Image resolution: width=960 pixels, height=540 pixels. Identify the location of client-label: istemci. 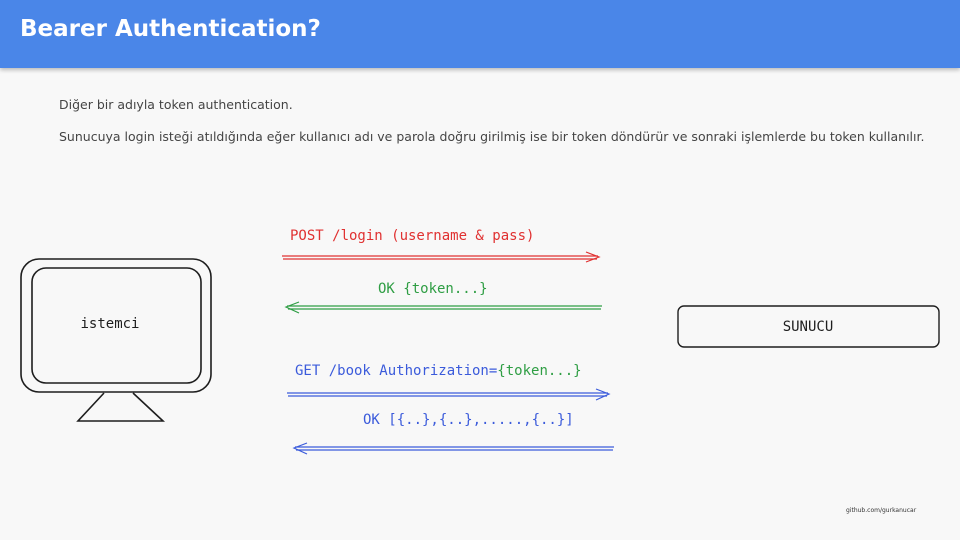
(109, 324).